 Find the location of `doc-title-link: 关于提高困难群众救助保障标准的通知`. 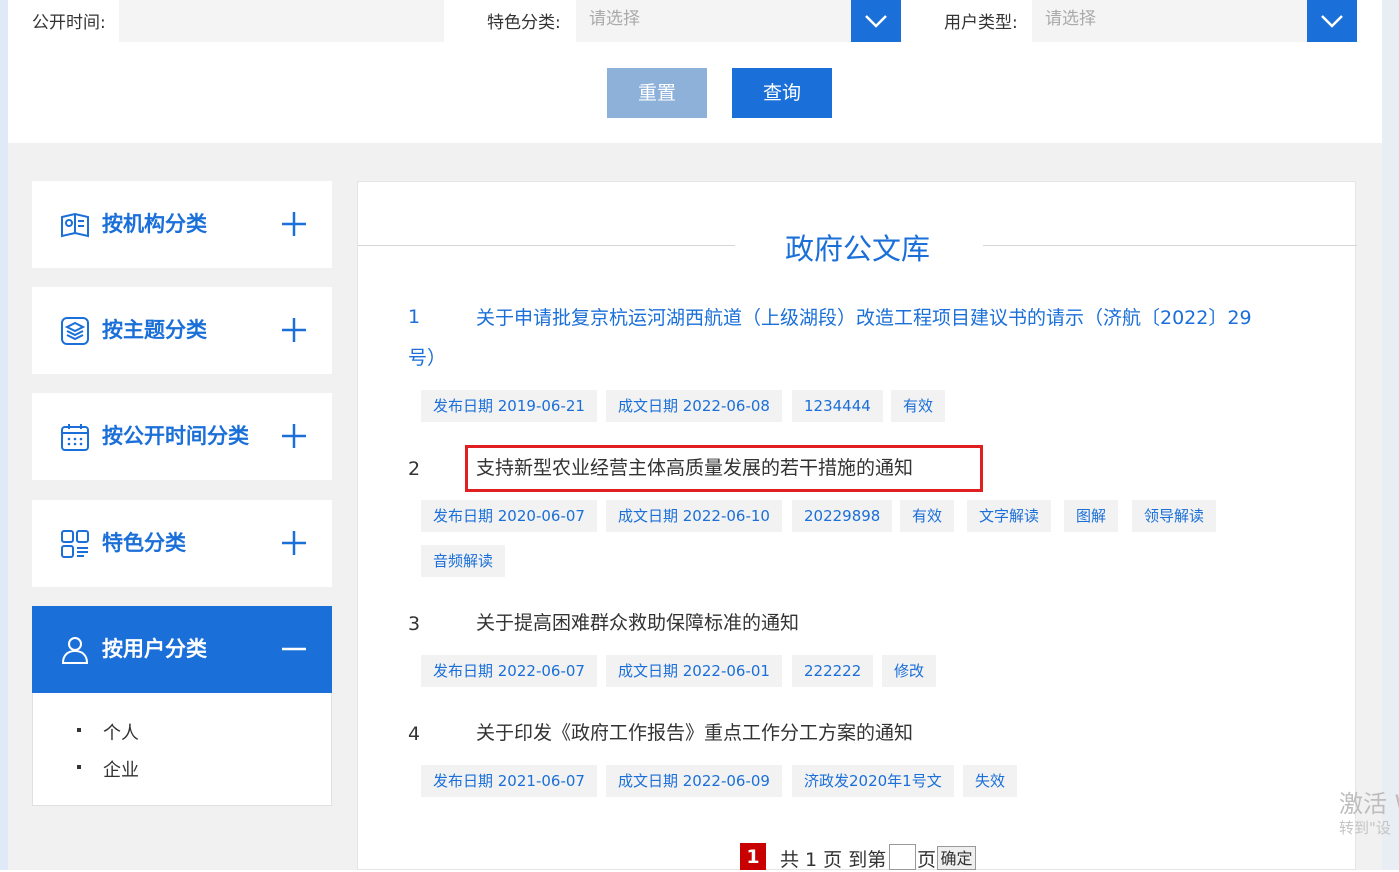

doc-title-link: 关于提高困难群众救助保障标准的通知 is located at coordinates (637, 623).